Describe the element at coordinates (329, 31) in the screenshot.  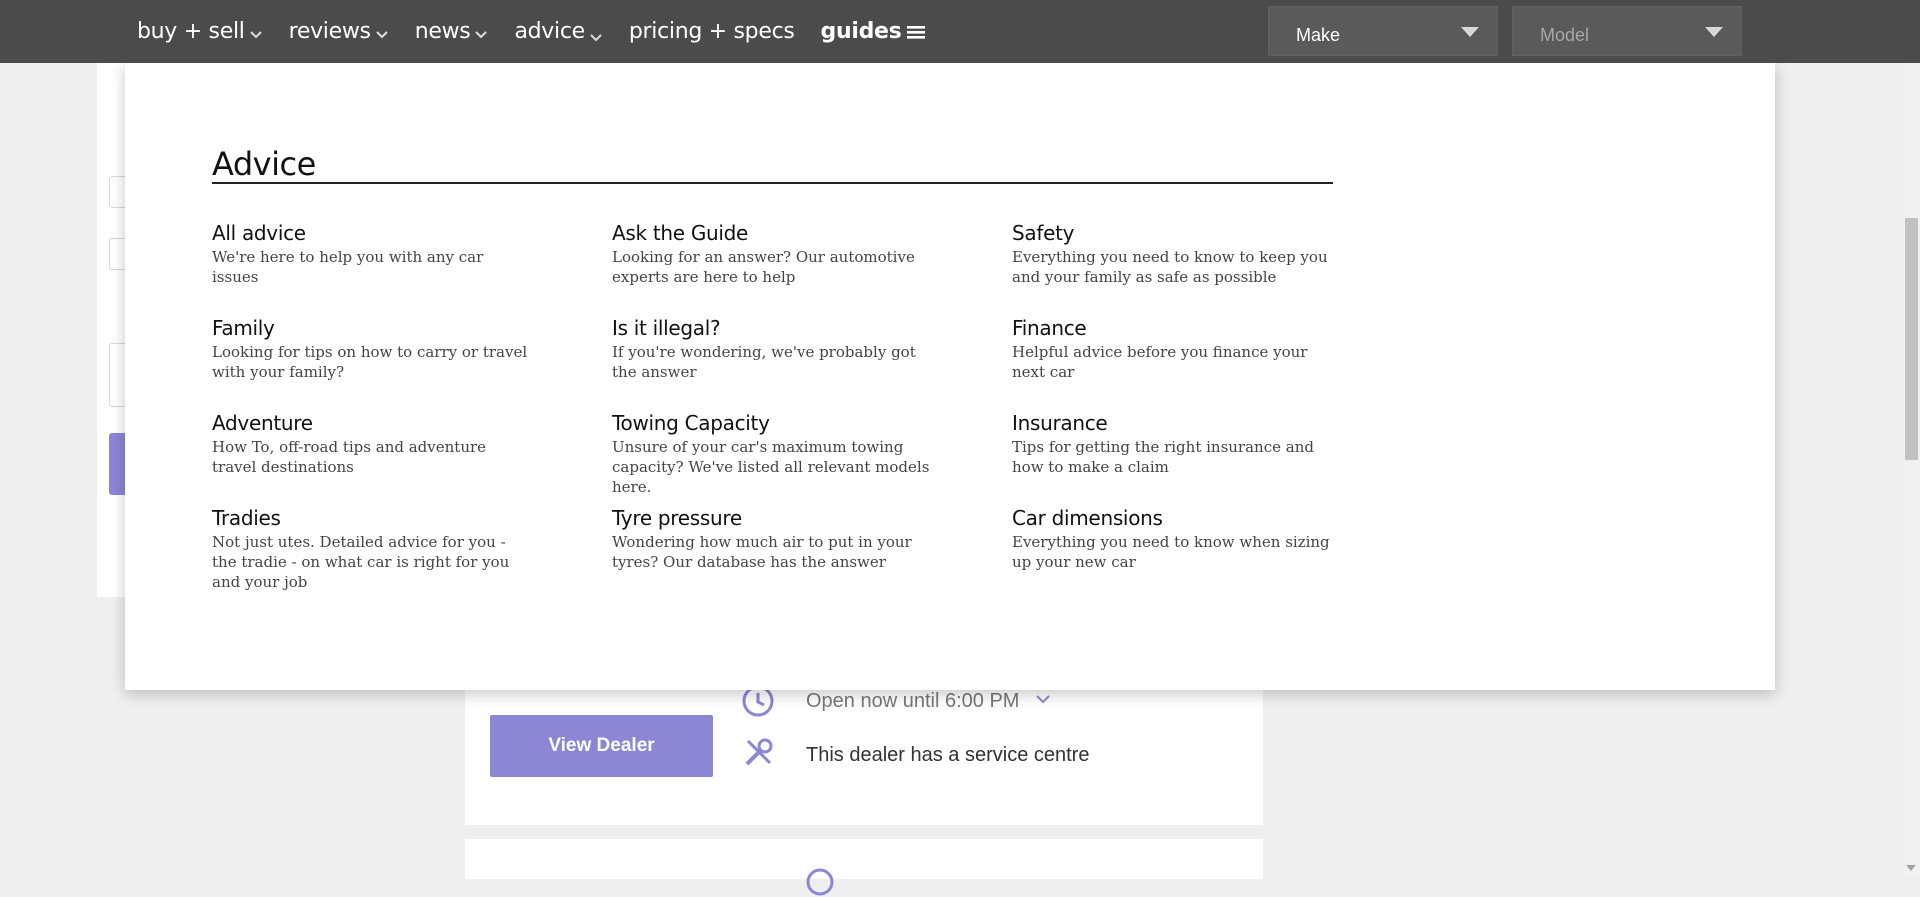
I see `nav-item-label: reviews` at that location.